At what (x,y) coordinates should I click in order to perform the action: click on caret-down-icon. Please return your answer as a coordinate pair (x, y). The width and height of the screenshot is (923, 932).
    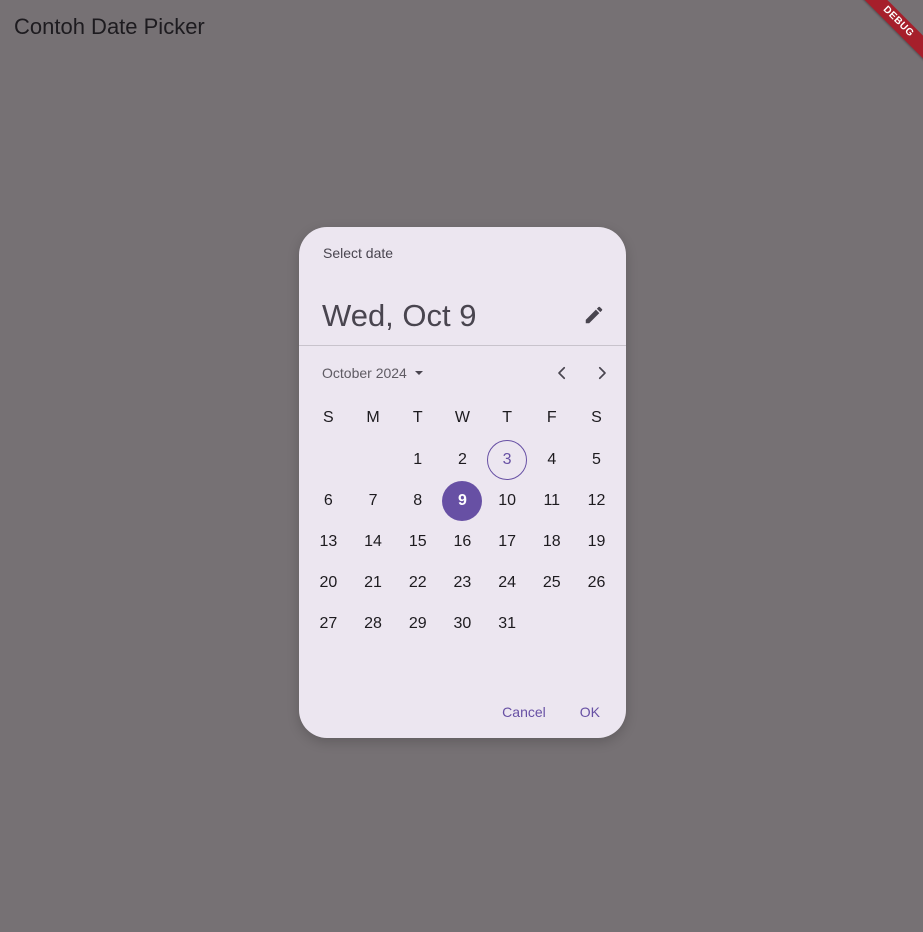
    Looking at the image, I should click on (418, 373).